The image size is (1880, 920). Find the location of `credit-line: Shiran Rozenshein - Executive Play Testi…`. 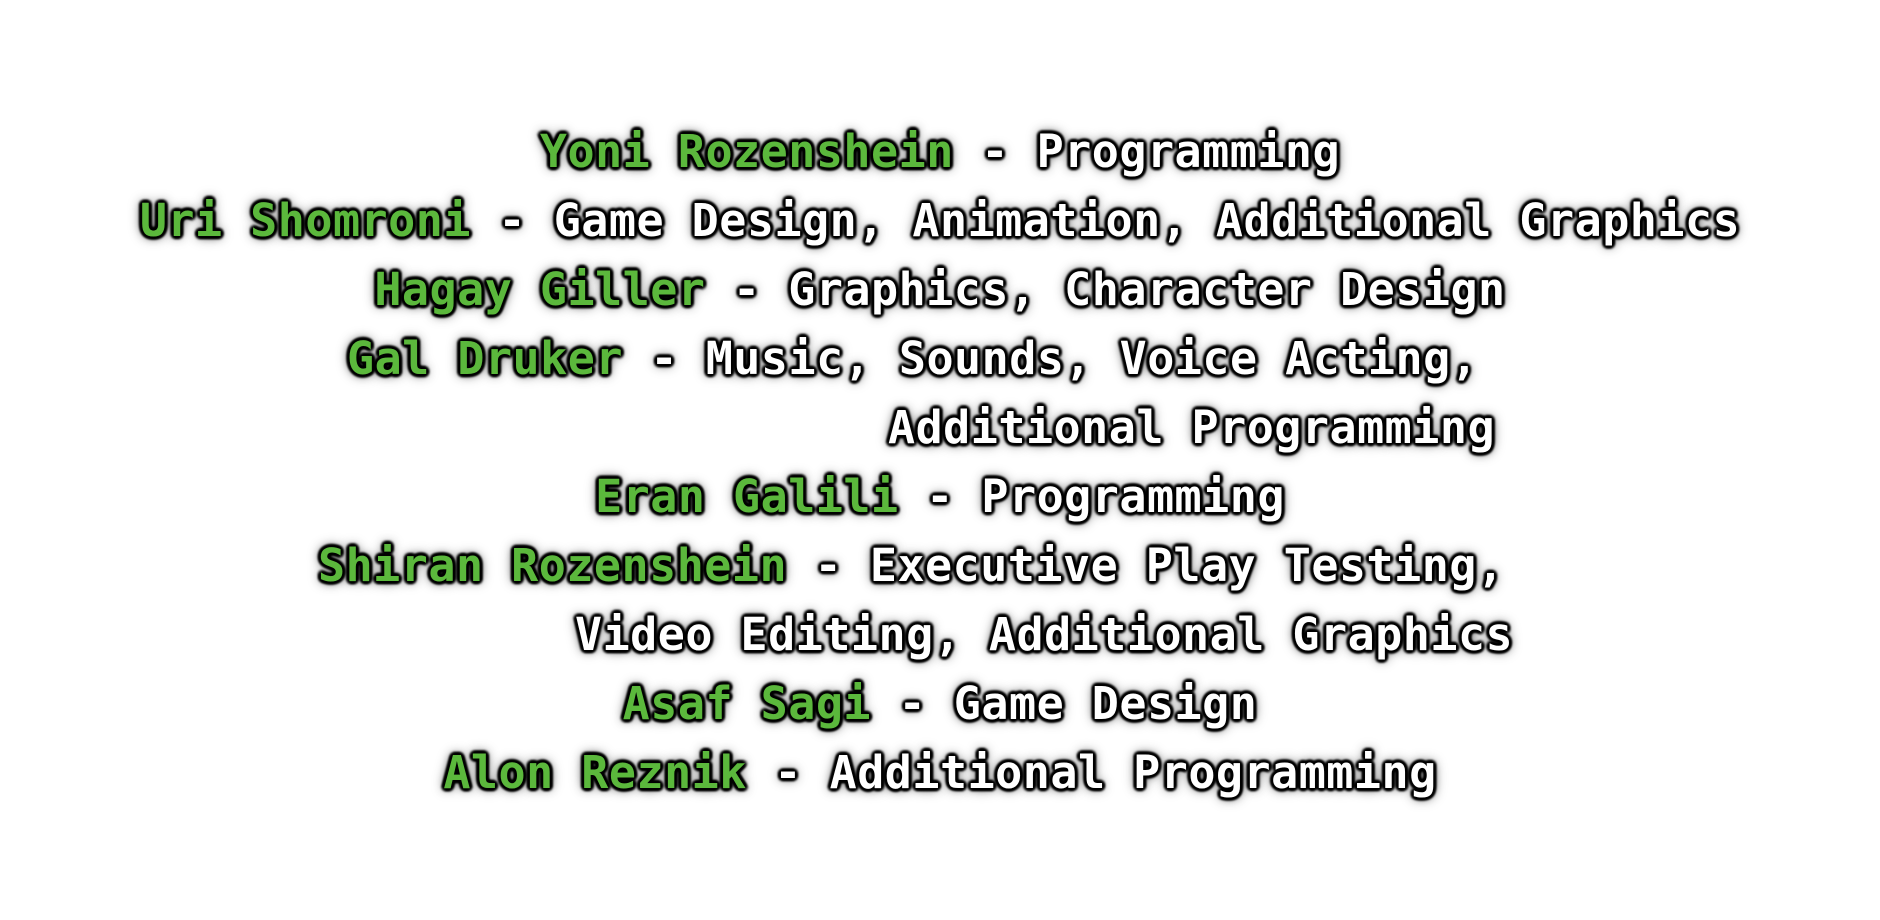

credit-line: Shiran Rozenshein - Executive Play Testi… is located at coordinates (940, 565).